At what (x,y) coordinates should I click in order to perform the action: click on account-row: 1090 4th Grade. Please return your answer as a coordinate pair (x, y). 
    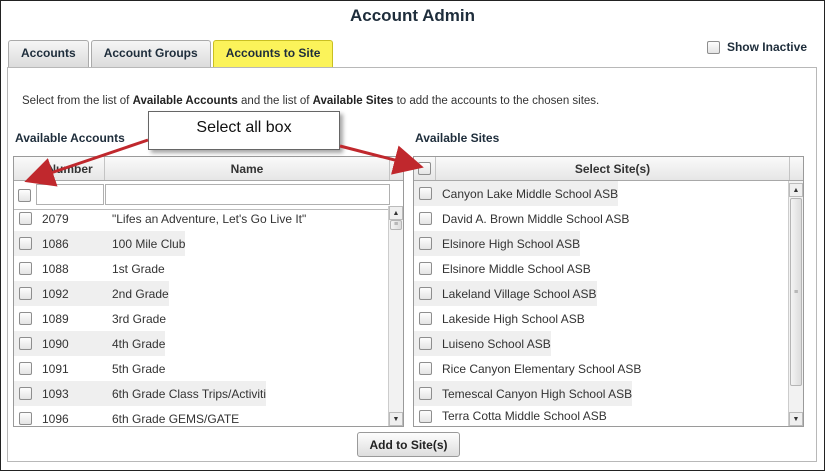
    Looking at the image, I should click on (90, 343).